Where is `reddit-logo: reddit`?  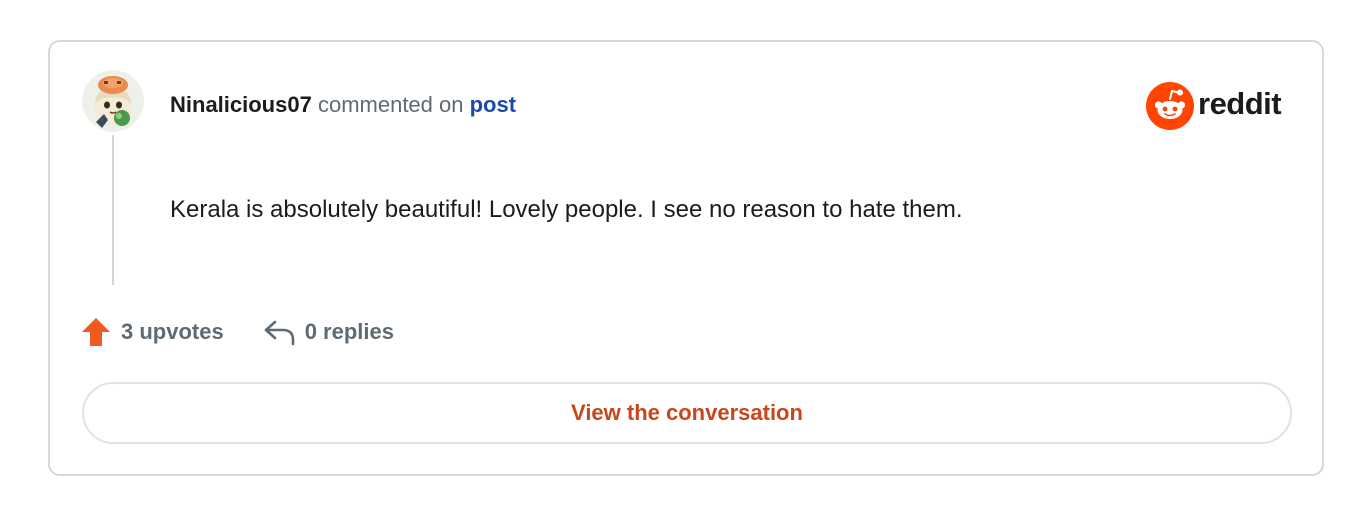
reddit-logo: reddit is located at coordinates (1214, 106).